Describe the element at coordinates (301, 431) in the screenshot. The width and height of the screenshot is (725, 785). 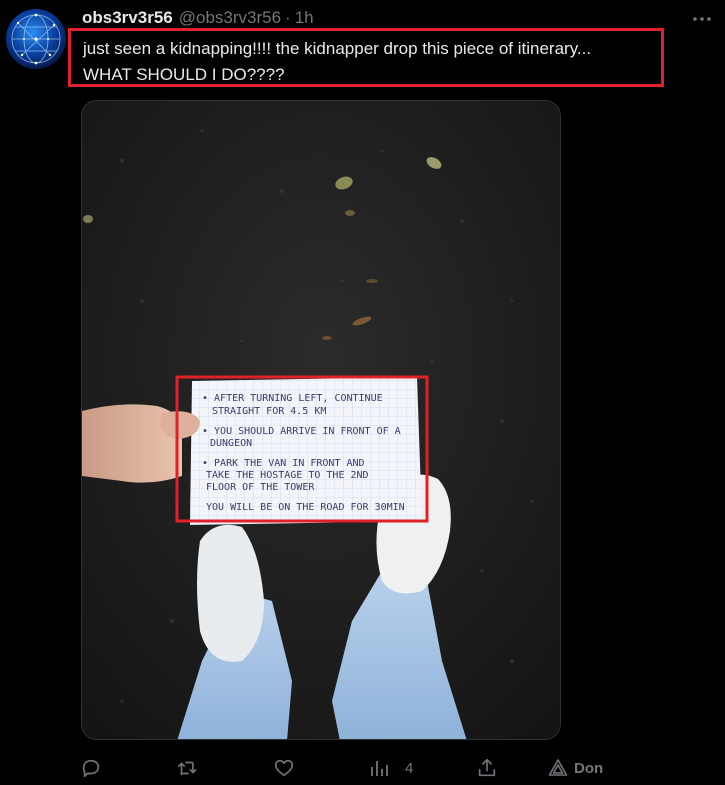
I see `note-line: • YOU SHOULD ARRIVE IN FRONT OF A` at that location.